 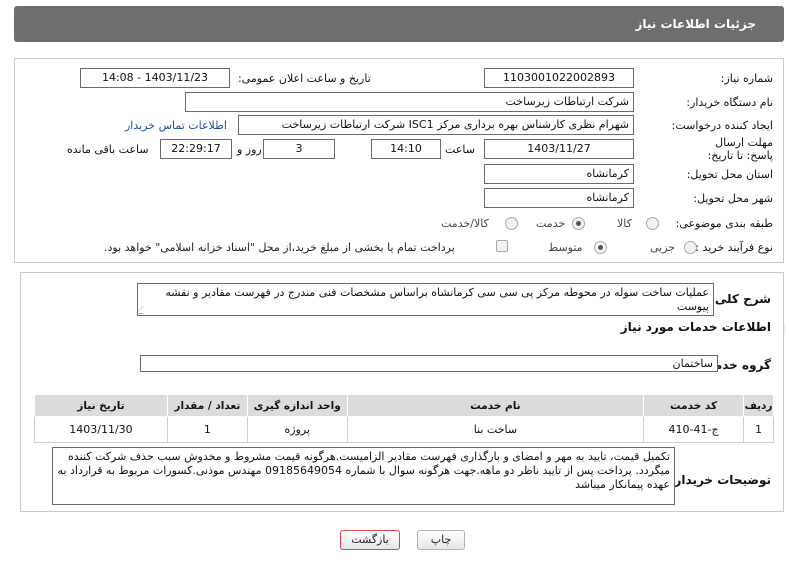 What do you see at coordinates (101, 429) in the screenshot?
I see `cell-need-date: 1403/11/30` at bounding box center [101, 429].